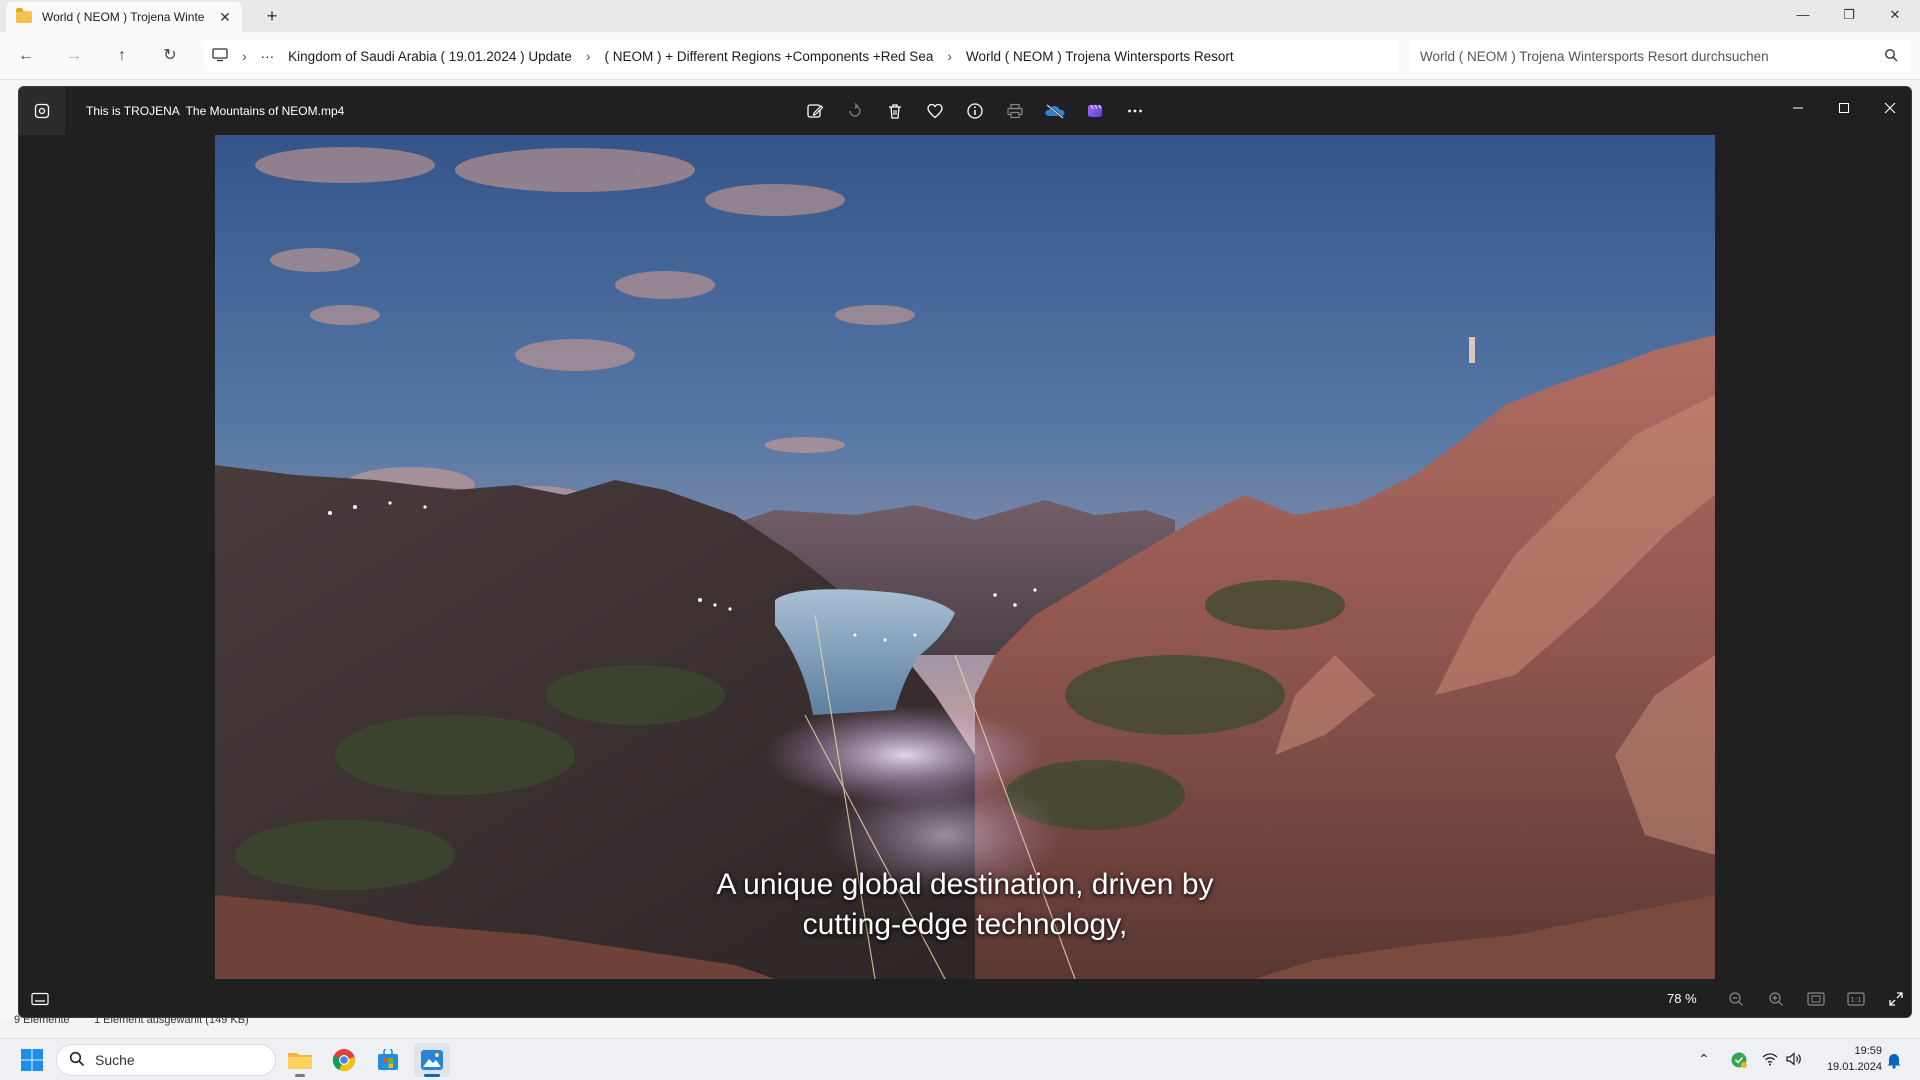  What do you see at coordinates (1849, 15) in the screenshot?
I see `restore-button: ❐` at bounding box center [1849, 15].